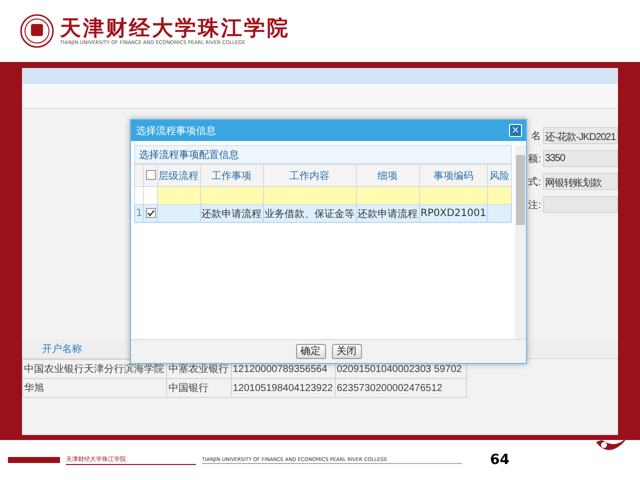 The width and height of the screenshot is (640, 480). I want to click on form-field: 还-花款-JKD2021, so click(580, 135).